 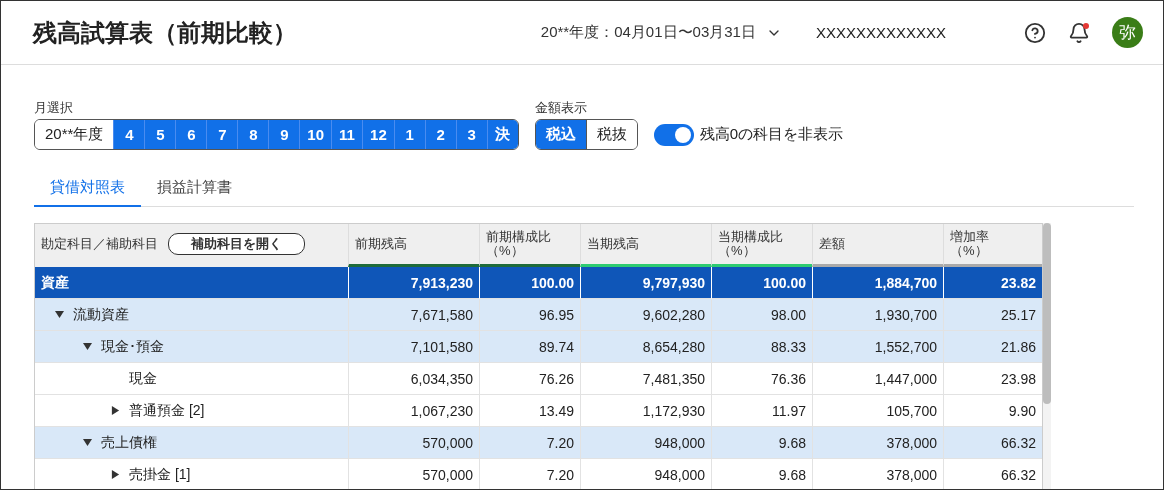 What do you see at coordinates (761, 347) in the screenshot?
I see `amount-cell: 88.33` at bounding box center [761, 347].